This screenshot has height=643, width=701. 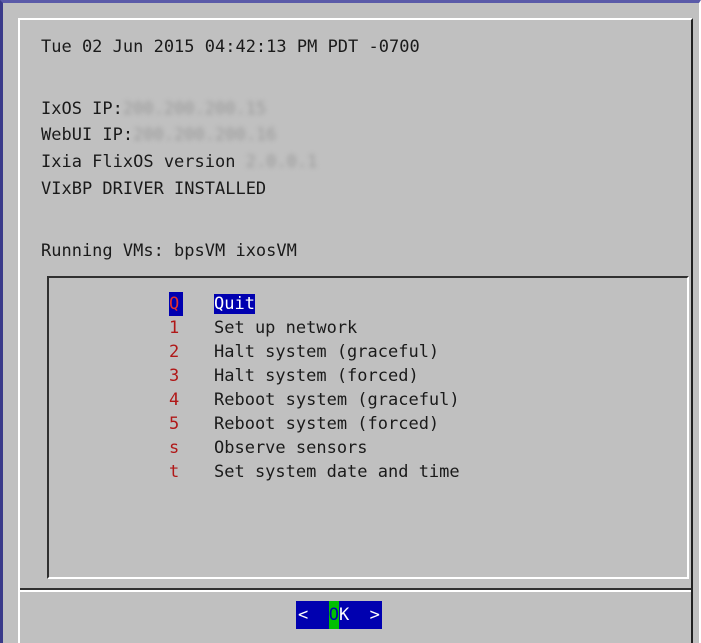 What do you see at coordinates (205, 135) in the screenshot?
I see `webui-ip-value: 200.200.200.16` at bounding box center [205, 135].